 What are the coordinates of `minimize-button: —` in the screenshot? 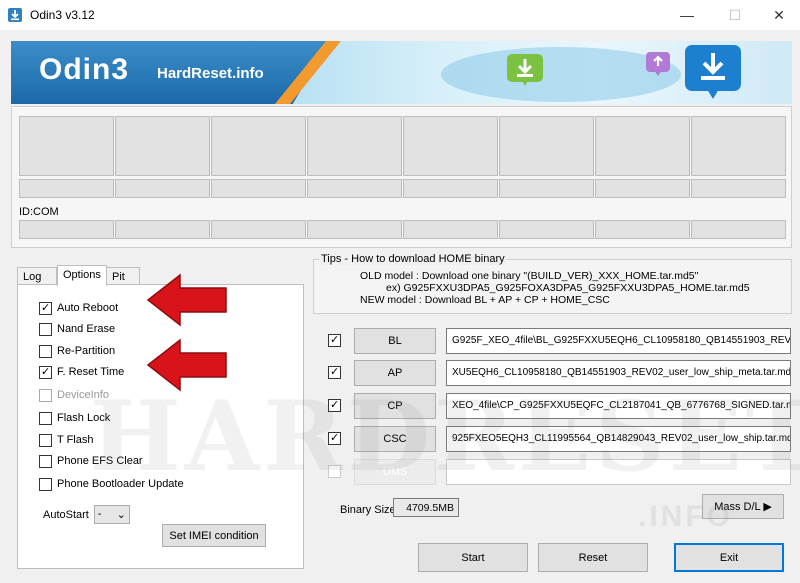 It's located at (687, 15).